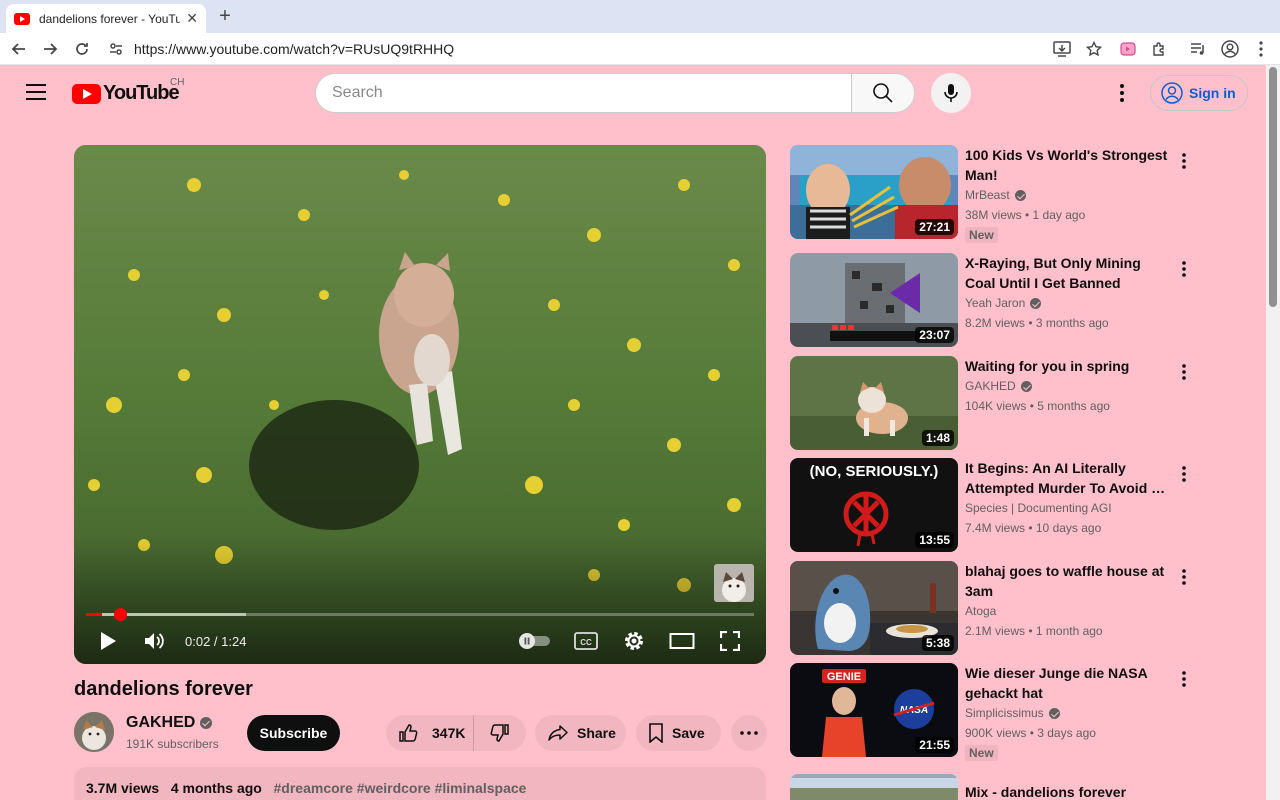 Image resolution: width=1280 pixels, height=800 pixels. Describe the element at coordinates (166, 614) in the screenshot. I see `progress-loaded` at that location.